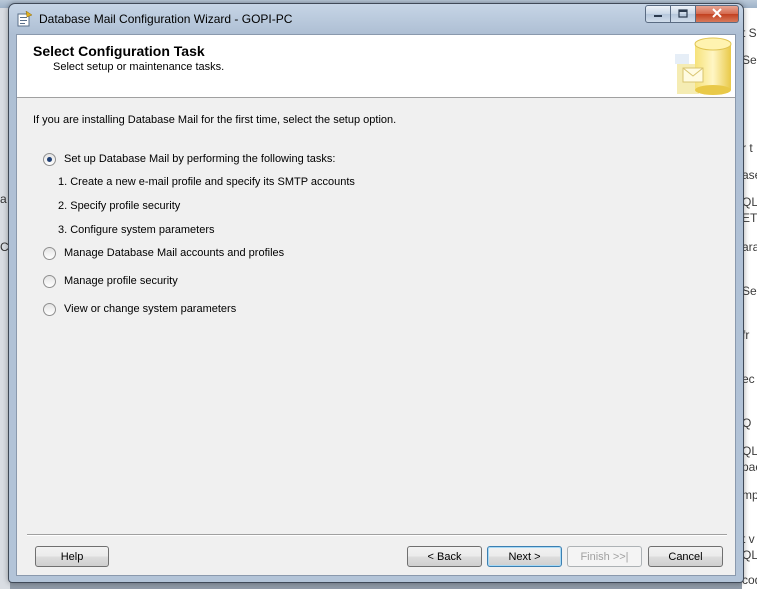 This screenshot has width=757, height=589. I want to click on background-text-fragment: ara, so click(749, 247).